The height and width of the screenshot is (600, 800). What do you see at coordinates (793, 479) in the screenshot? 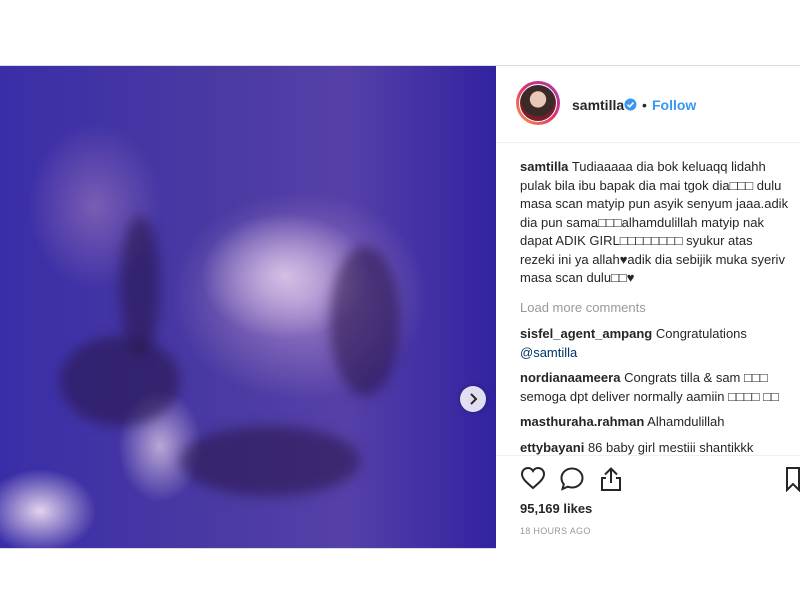
I see `bookmark-icon` at bounding box center [793, 479].